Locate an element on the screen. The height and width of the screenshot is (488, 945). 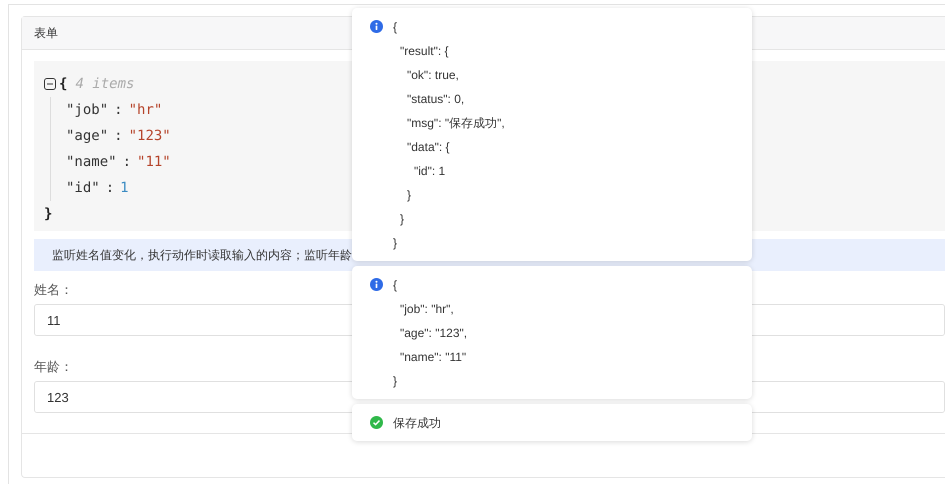
message-line: "result": { is located at coordinates (424, 51).